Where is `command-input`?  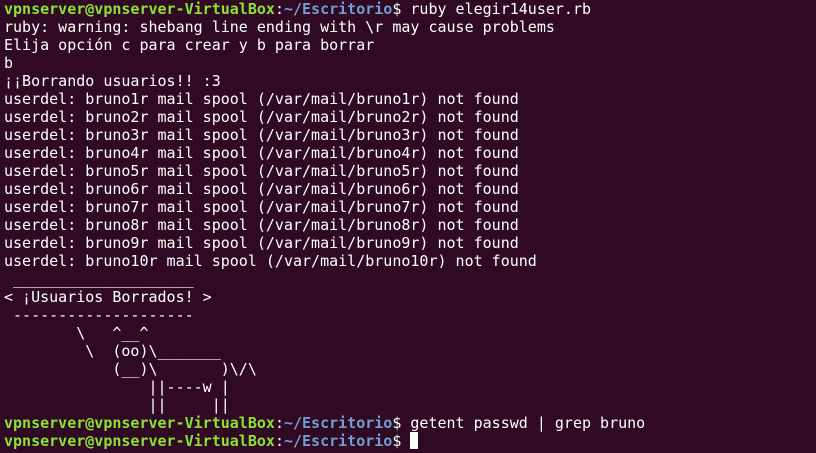
command-input is located at coordinates (405, 441).